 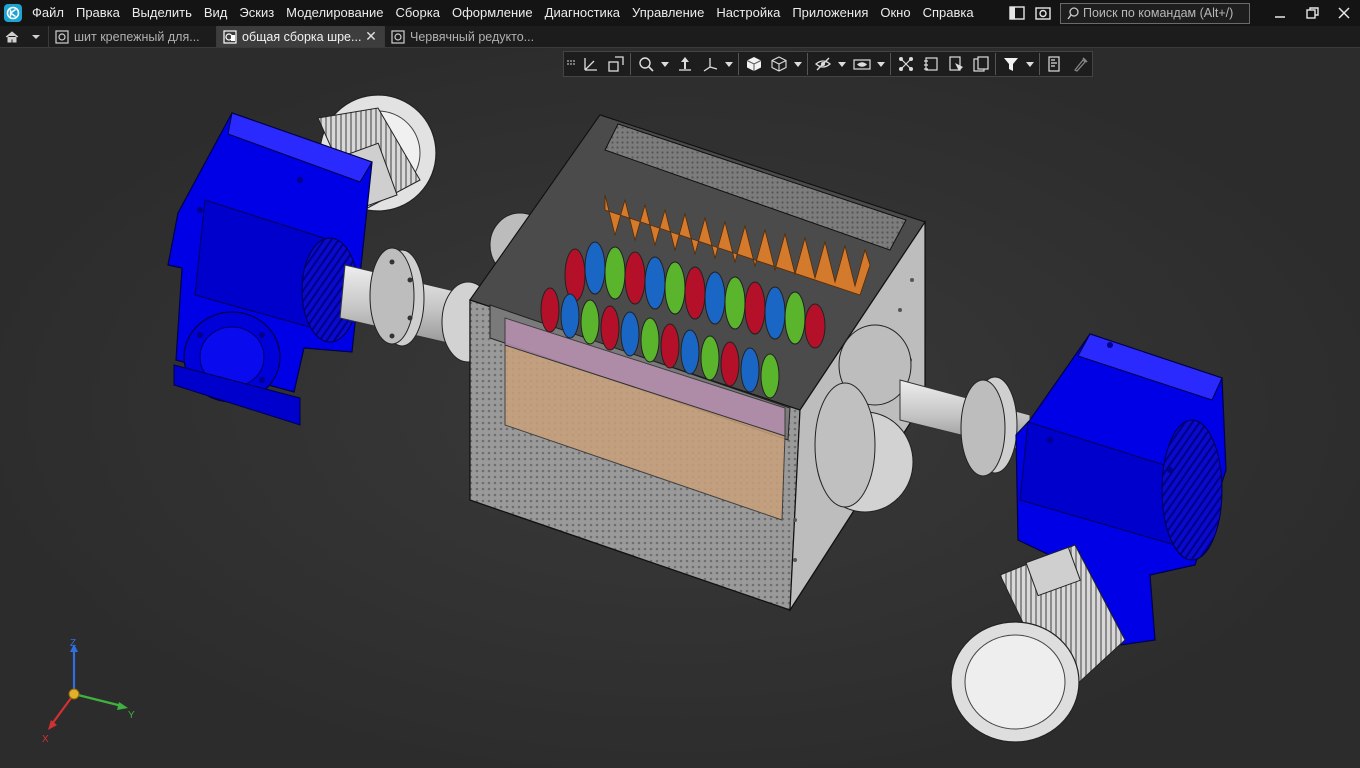 I want to click on menu-diagnostics: Диагностика, so click(x=582, y=13).